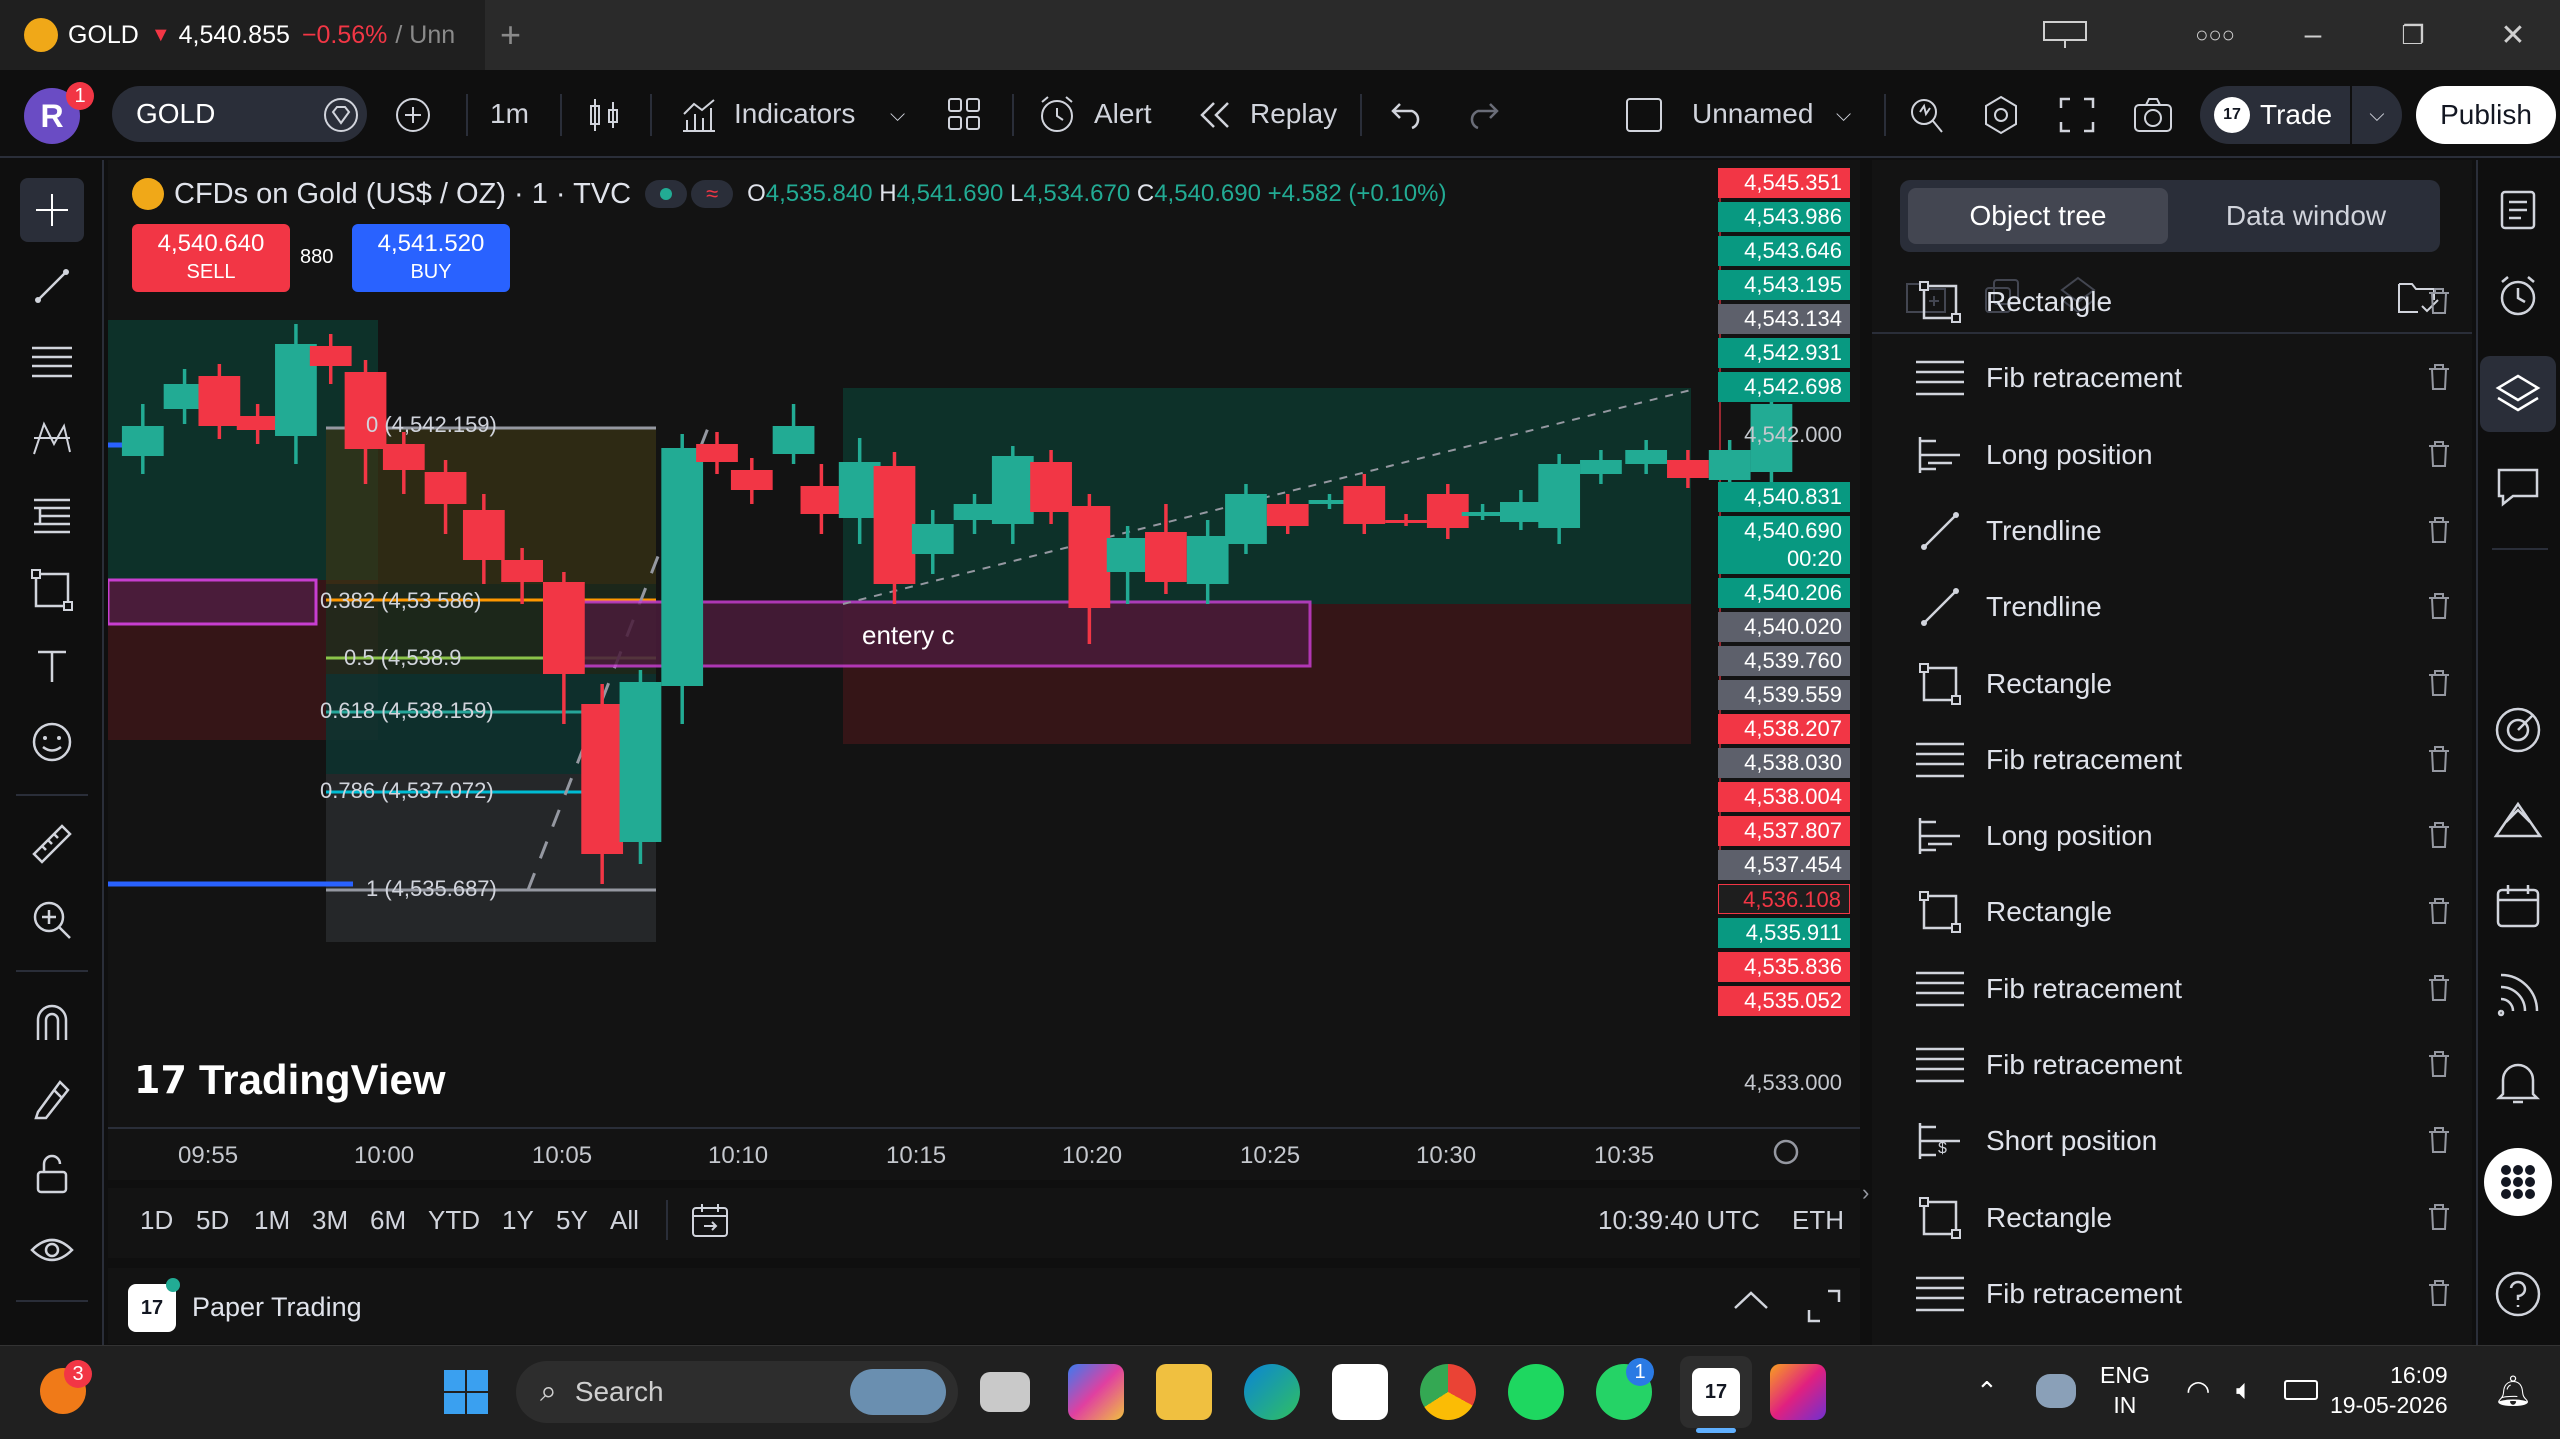 This screenshot has height=1439, width=2560. Describe the element at coordinates (1644, 115) in the screenshot. I see `layout-square-icon` at that location.